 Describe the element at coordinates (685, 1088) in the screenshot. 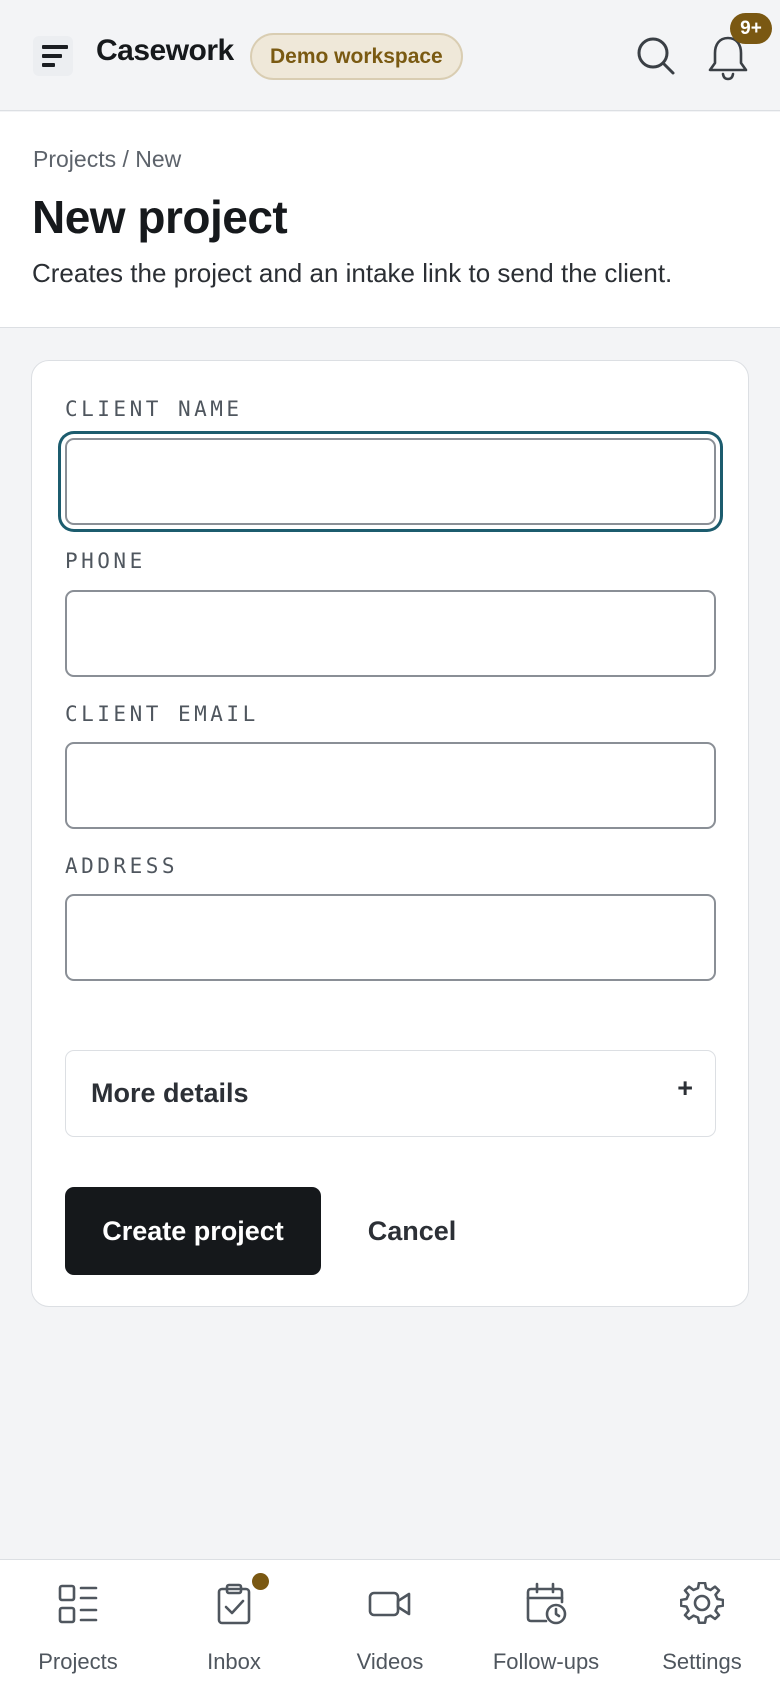

I see `plus-icon: +` at that location.